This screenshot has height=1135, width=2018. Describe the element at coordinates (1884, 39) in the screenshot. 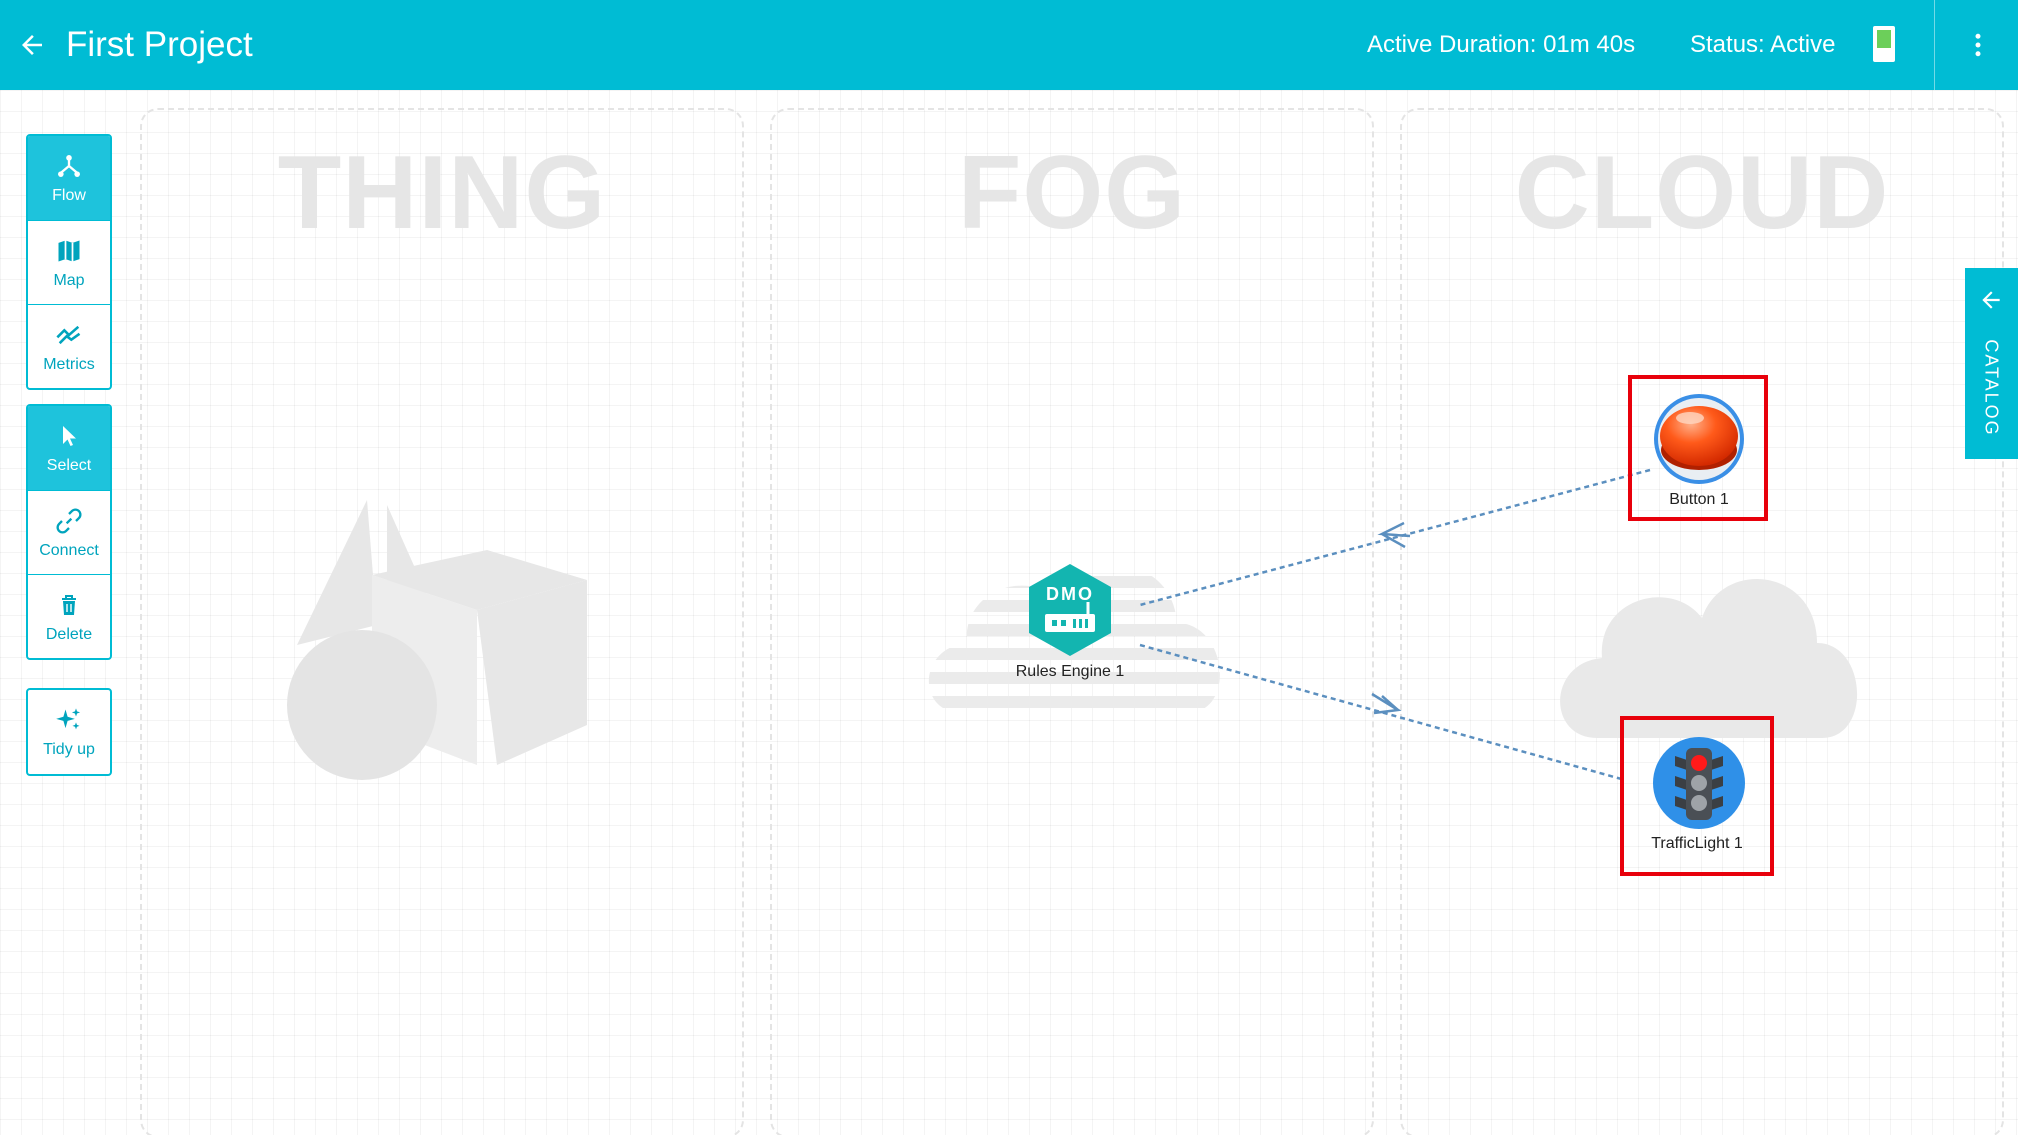

I see `status-indicator-fill` at that location.